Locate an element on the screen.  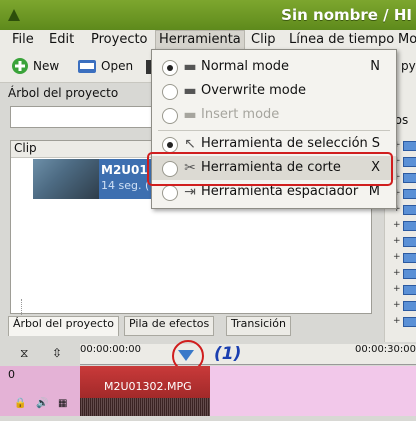
menu-linea-de-tiempo: Línea de tiempo is located at coordinates (341, 39).